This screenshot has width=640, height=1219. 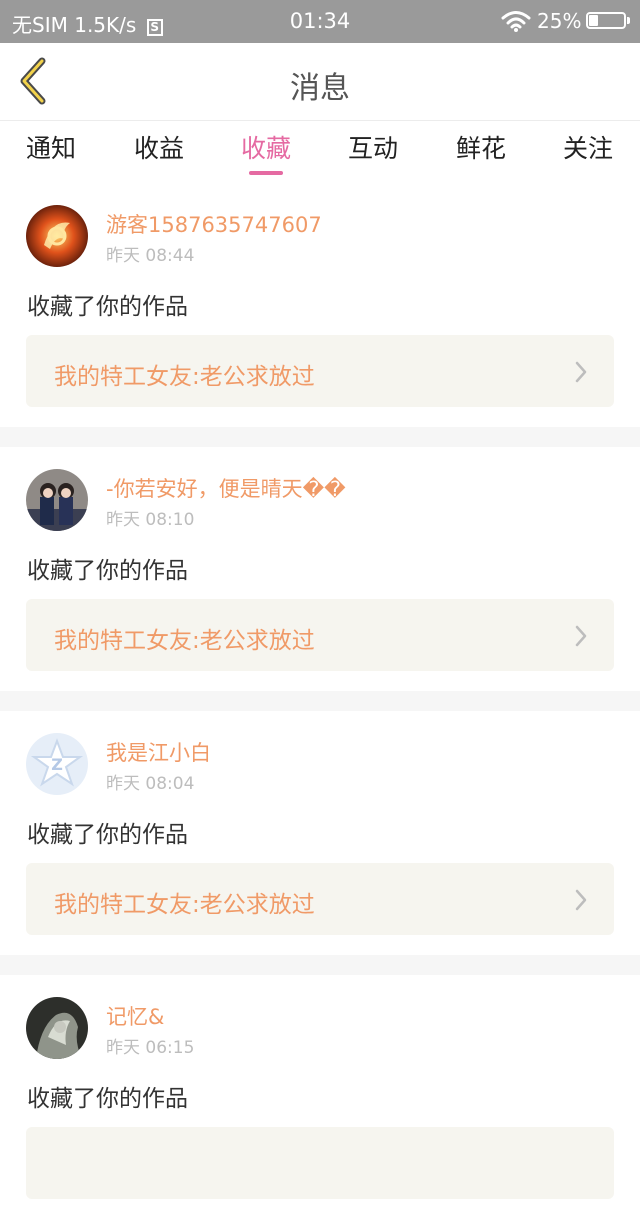 I want to click on user-name: 游客1587635747607, so click(x=214, y=224).